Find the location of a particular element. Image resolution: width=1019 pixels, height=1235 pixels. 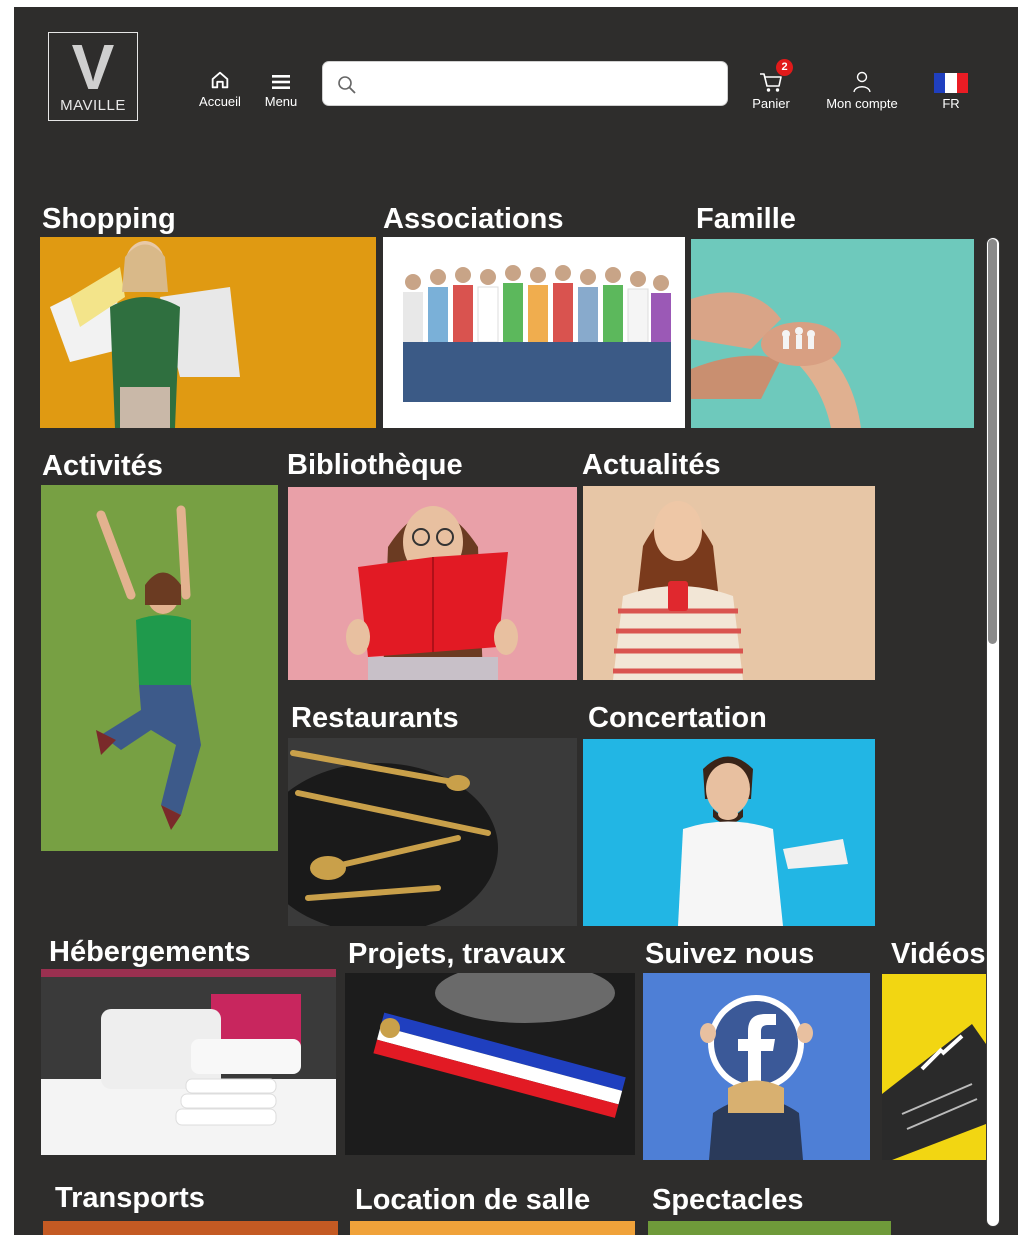

language-selector: FR is located at coordinates (951, 89).